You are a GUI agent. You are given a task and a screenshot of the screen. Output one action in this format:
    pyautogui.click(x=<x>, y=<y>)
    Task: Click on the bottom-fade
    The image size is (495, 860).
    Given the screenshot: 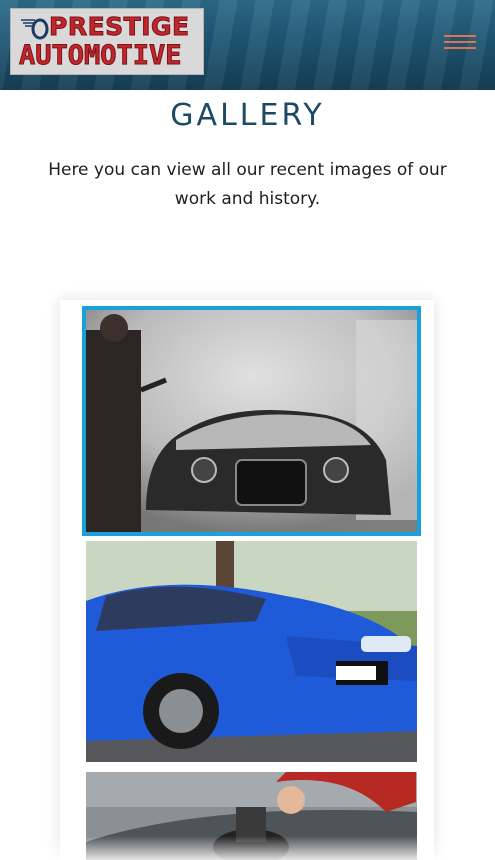 What is the action you would take?
    pyautogui.click(x=247, y=848)
    